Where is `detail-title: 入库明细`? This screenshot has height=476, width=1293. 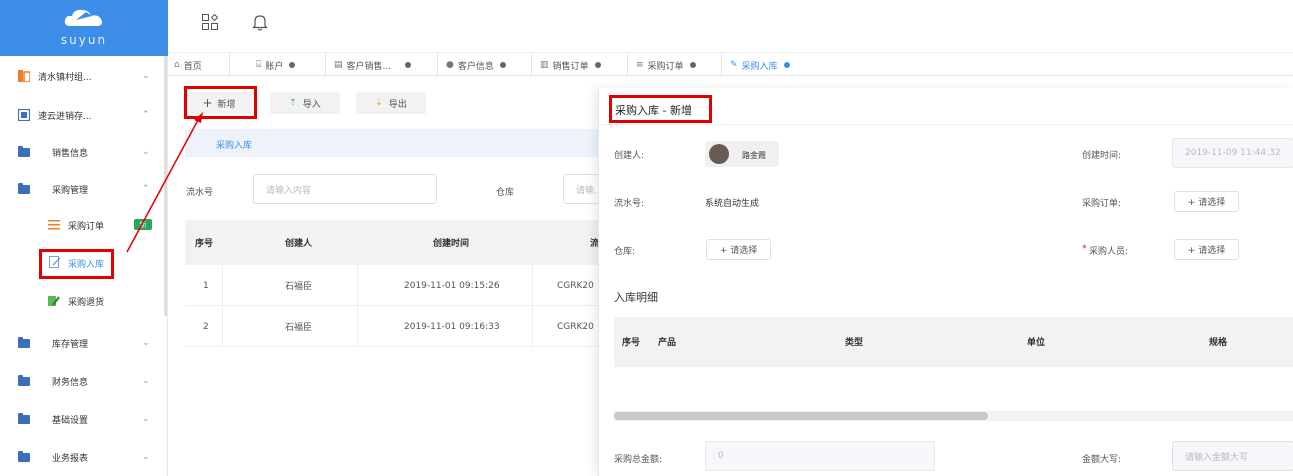 detail-title: 入库明细 is located at coordinates (636, 297).